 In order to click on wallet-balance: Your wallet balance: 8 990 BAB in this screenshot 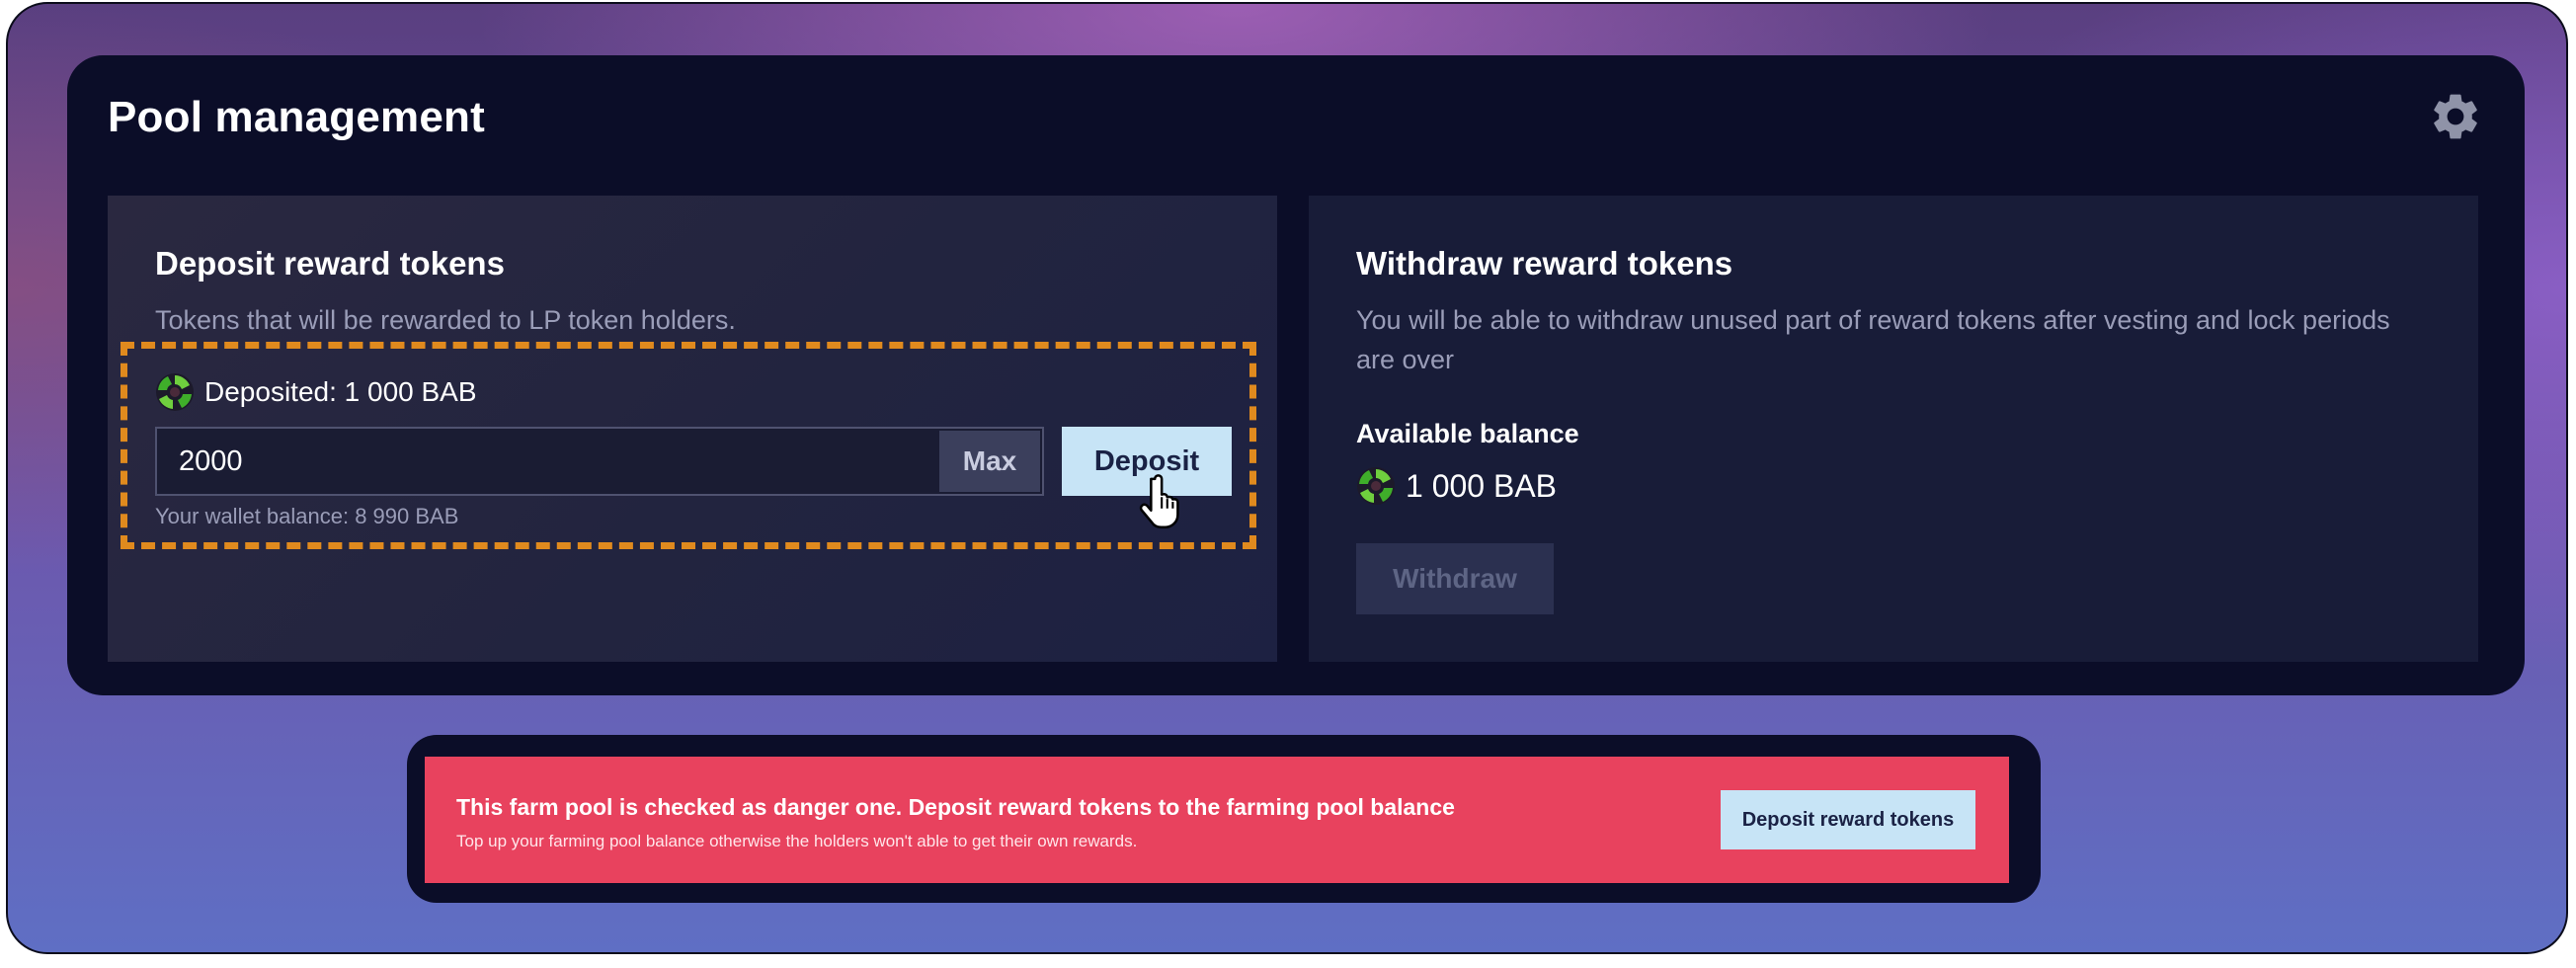, I will do `click(307, 516)`.